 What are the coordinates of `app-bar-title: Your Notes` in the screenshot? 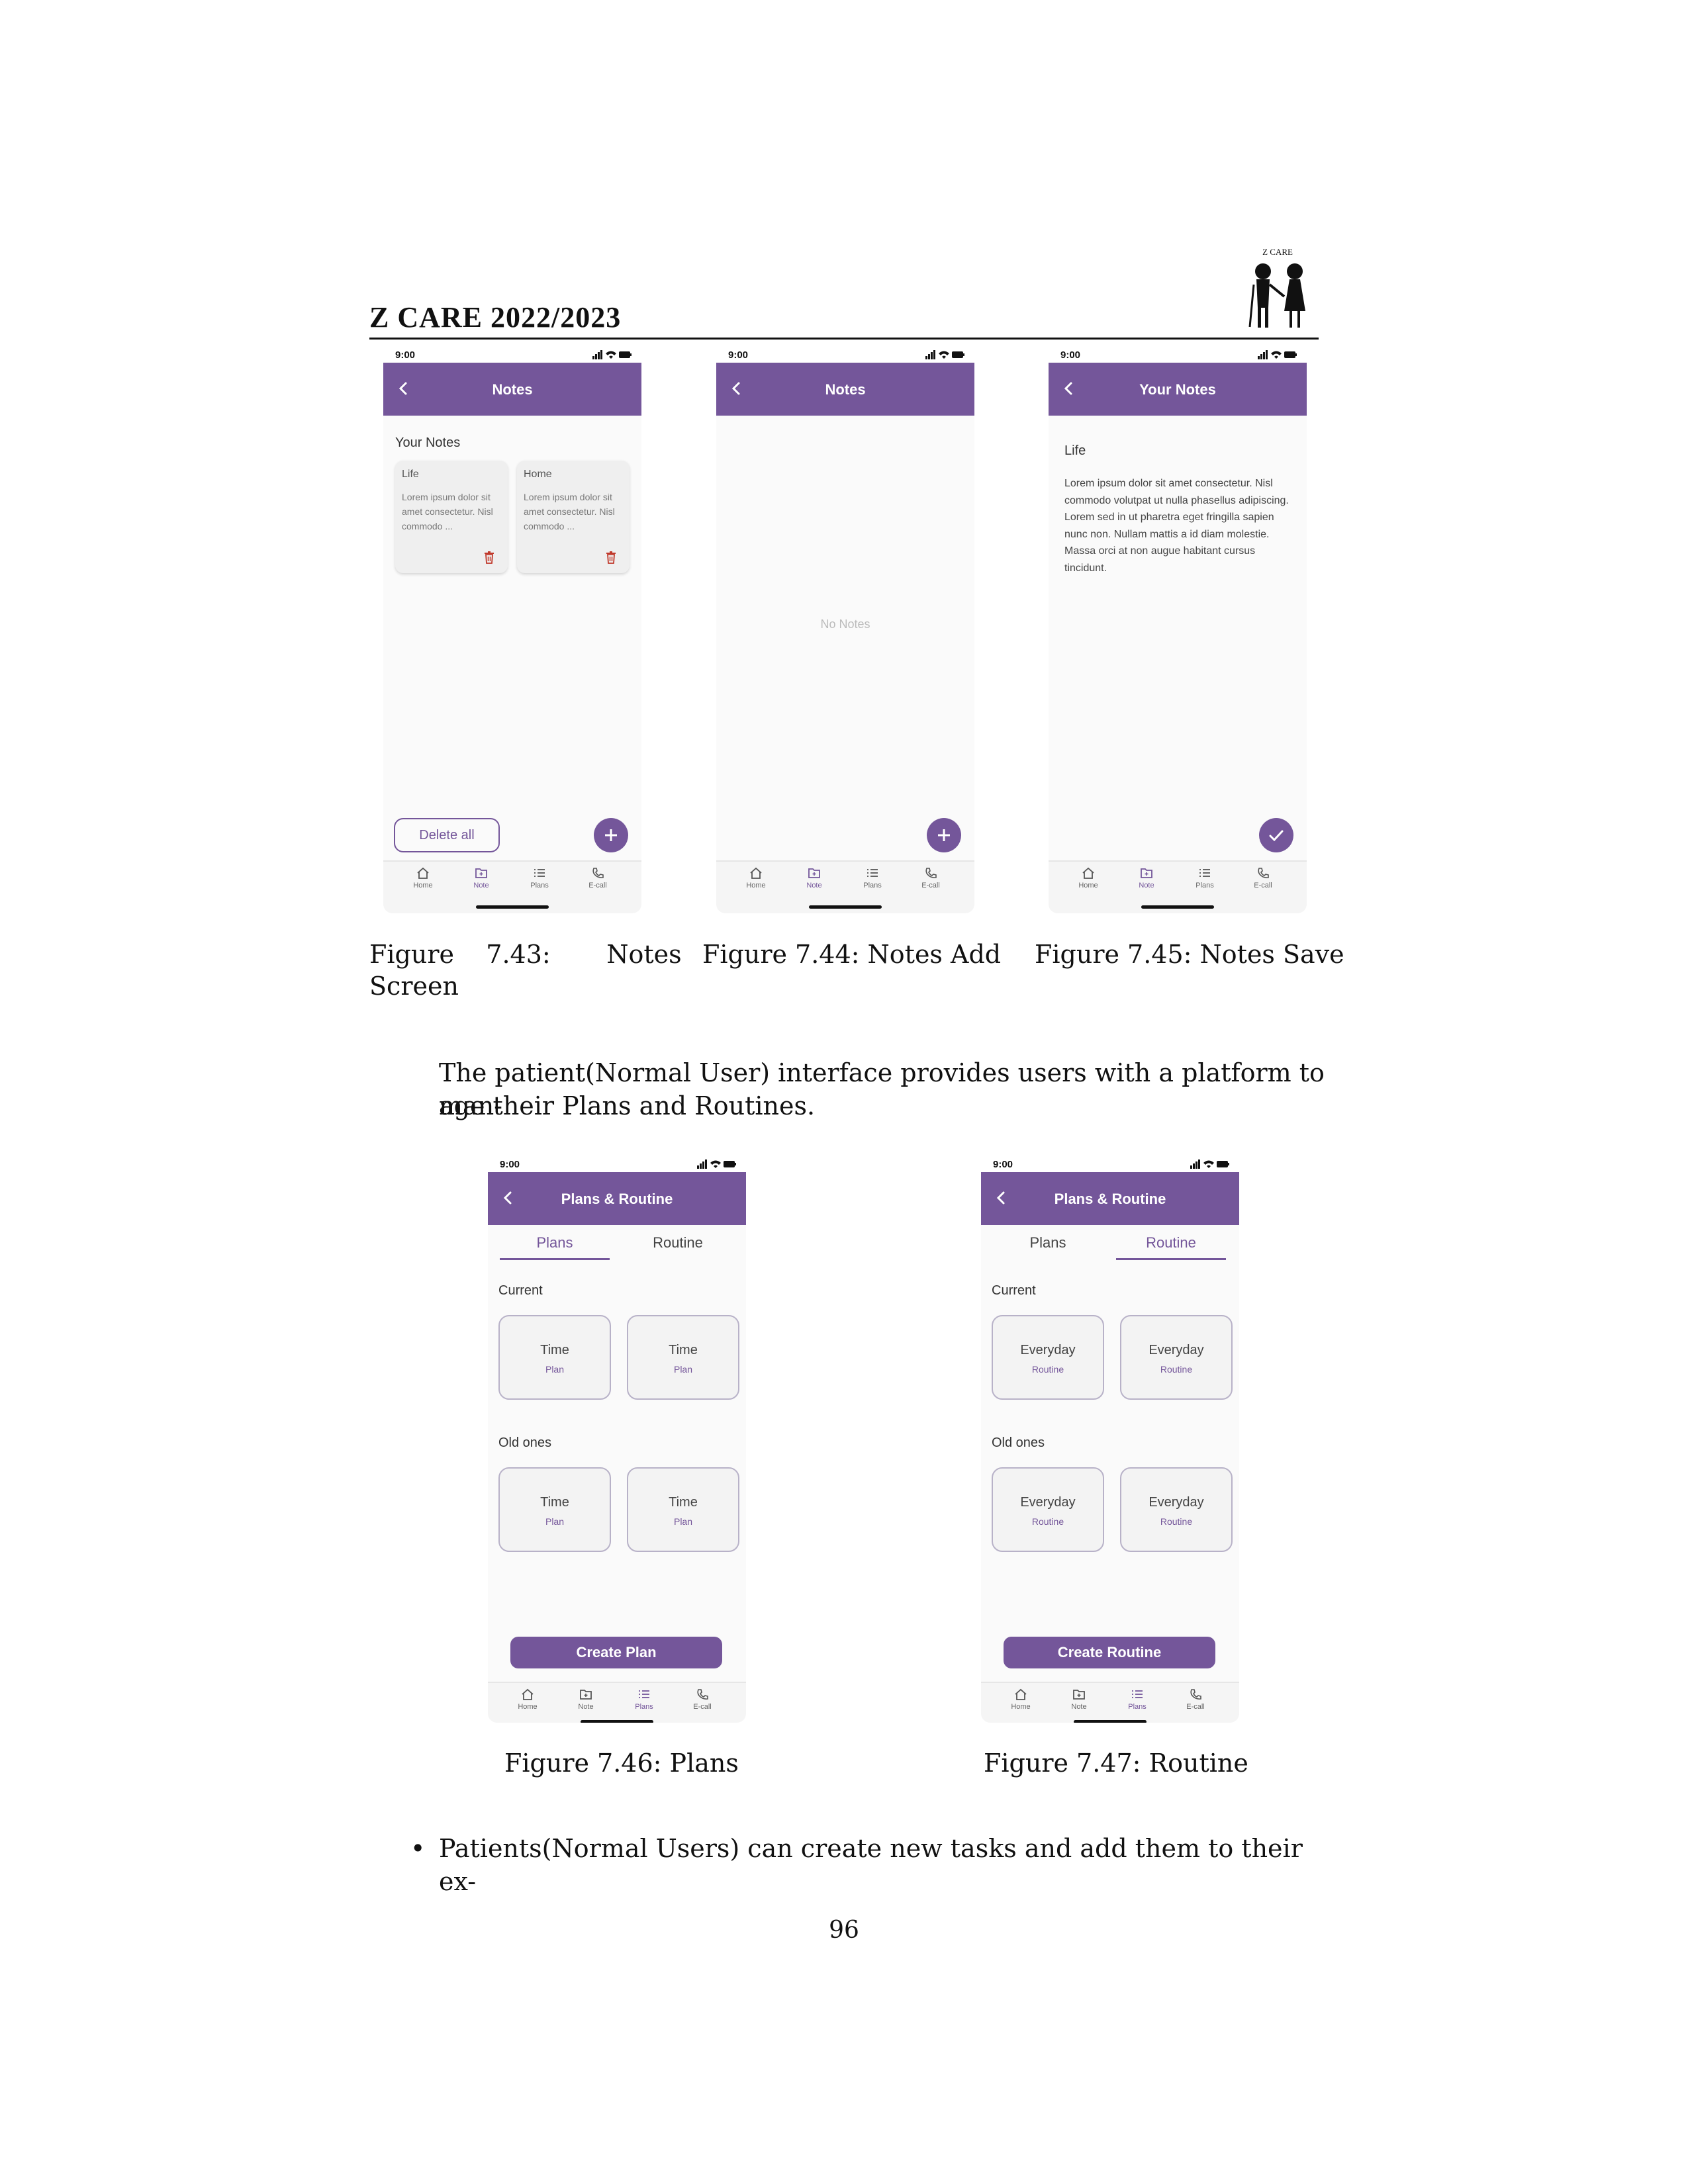 It's located at (1177, 390).